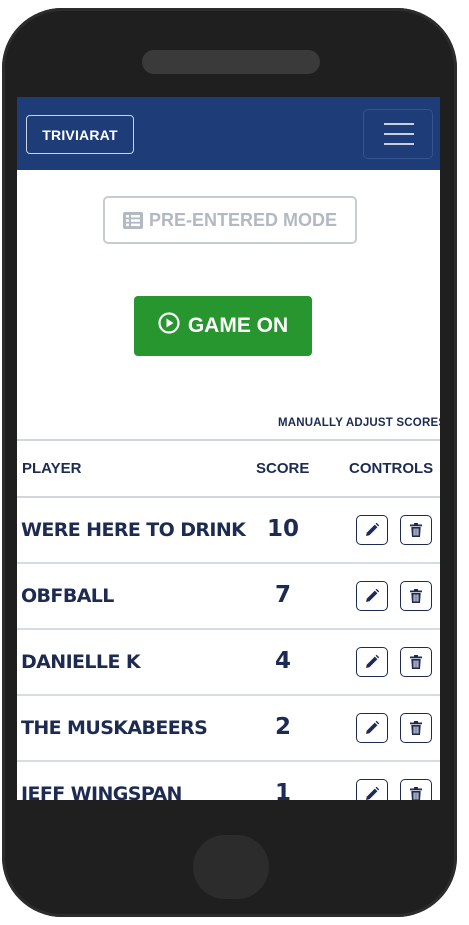 Image resolution: width=469 pixels, height=925 pixels. I want to click on top-navbar: TRIVIARAT, so click(228, 133).